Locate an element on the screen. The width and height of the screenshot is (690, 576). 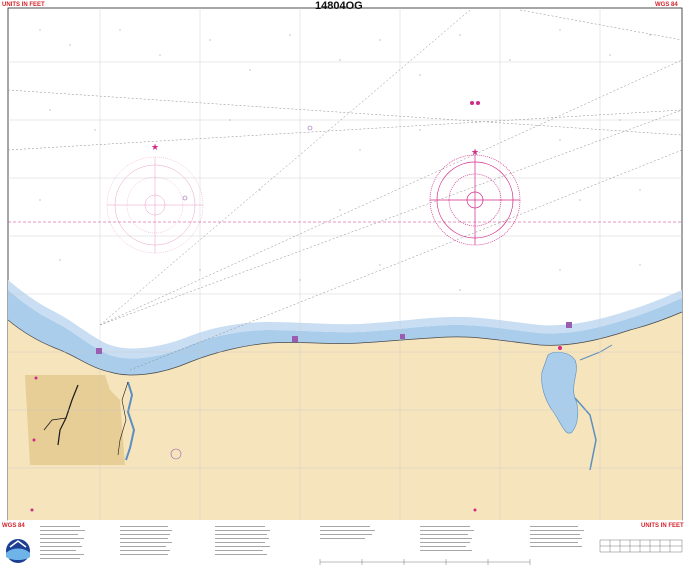
datum-label-top-right: WGS 84 is located at coordinates (666, 5).